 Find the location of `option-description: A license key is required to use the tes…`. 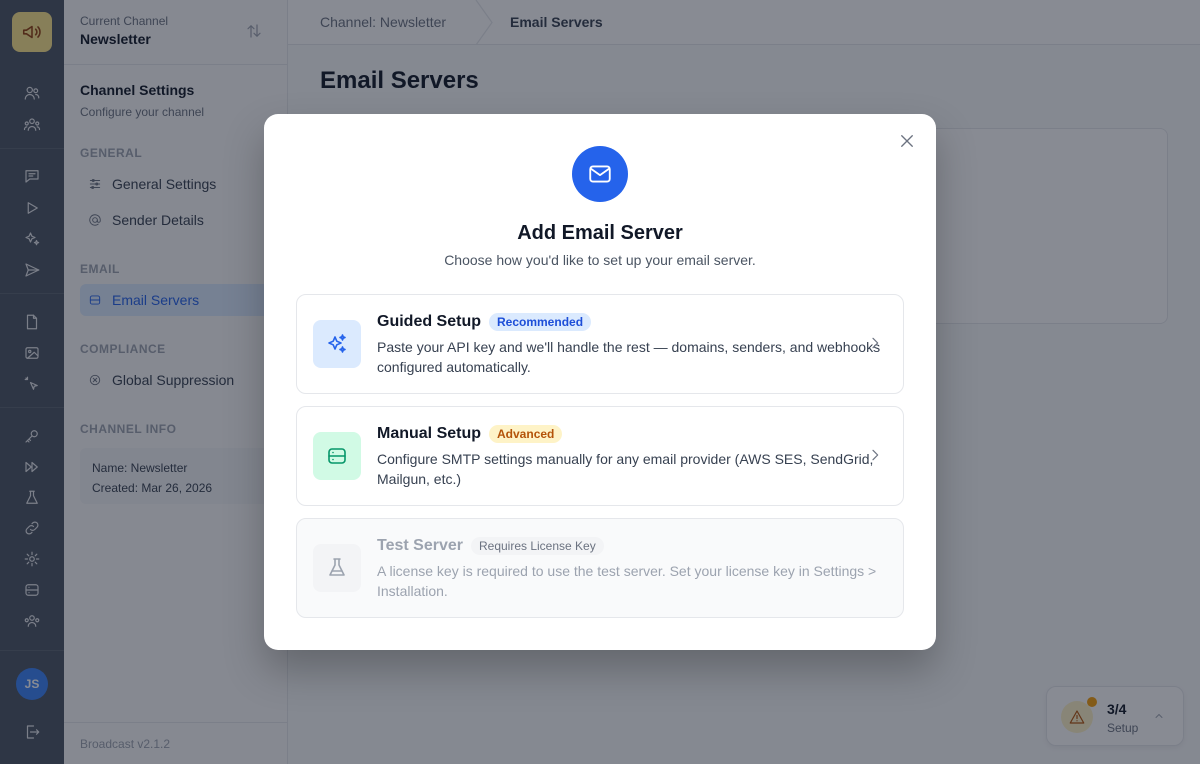

option-description: A license key is required to use the tes… is located at coordinates (627, 581).